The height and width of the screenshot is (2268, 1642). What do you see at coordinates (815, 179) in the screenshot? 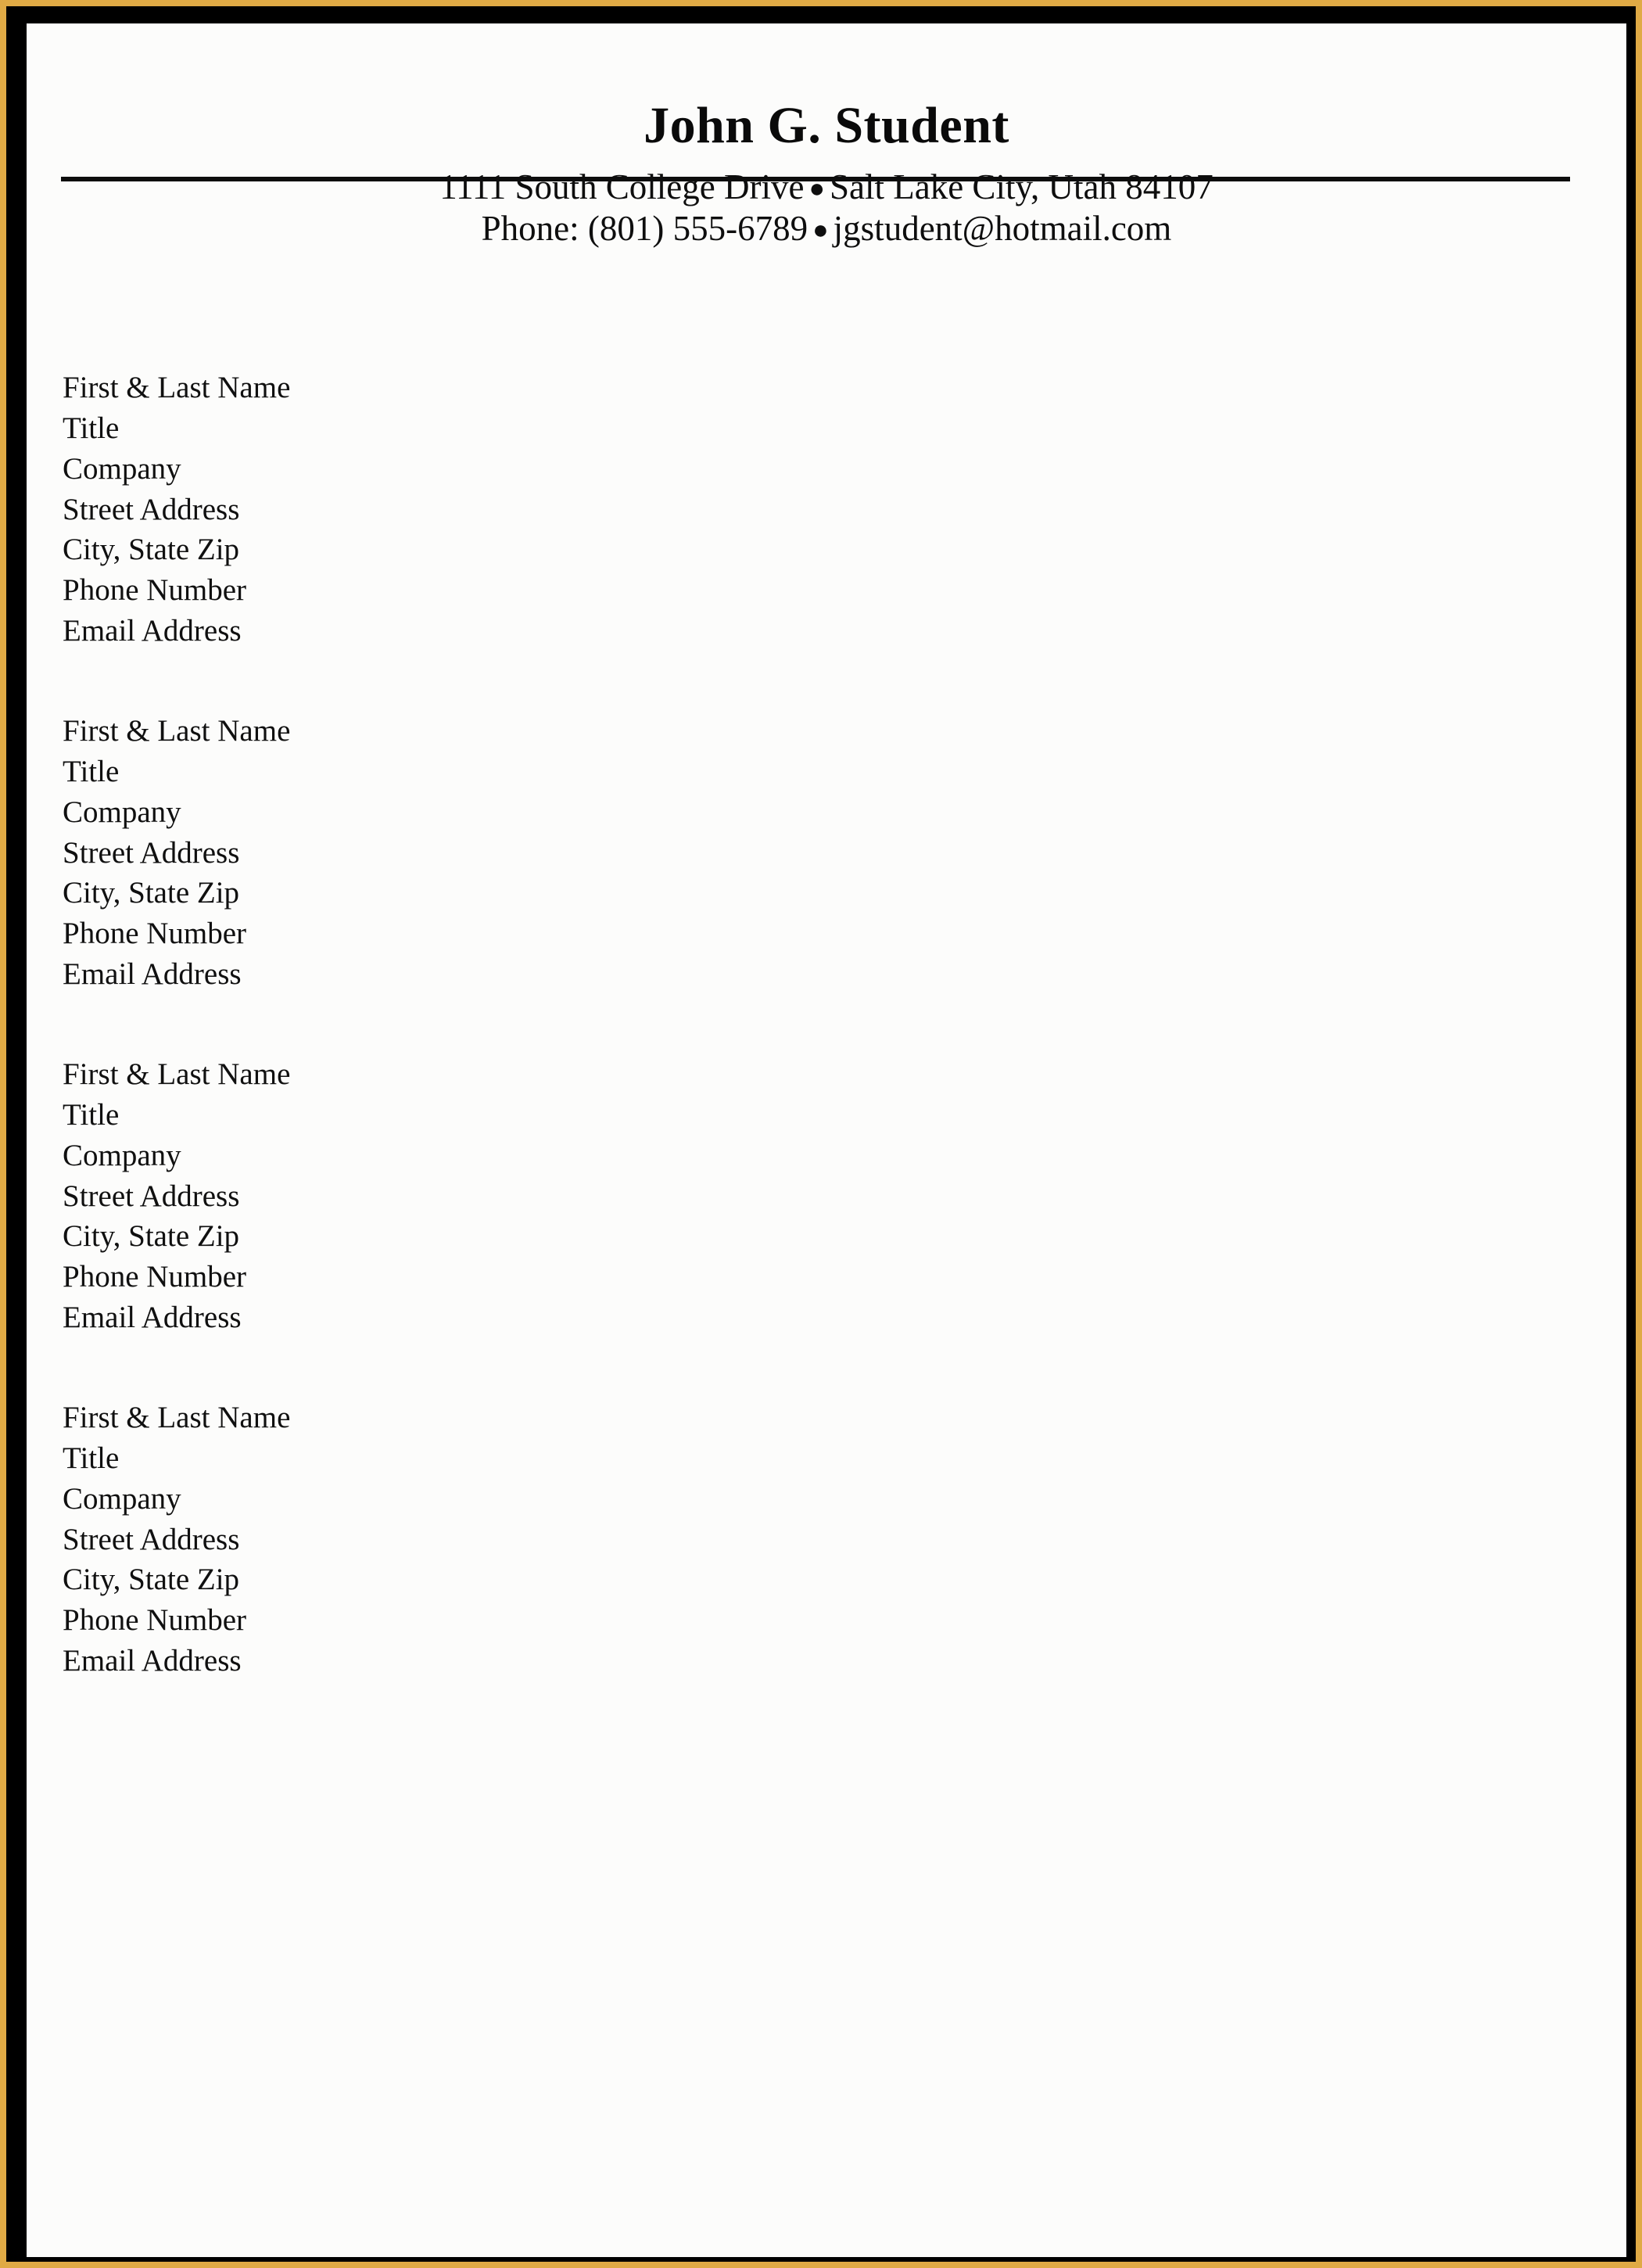
I see `header-divider-rule` at bounding box center [815, 179].